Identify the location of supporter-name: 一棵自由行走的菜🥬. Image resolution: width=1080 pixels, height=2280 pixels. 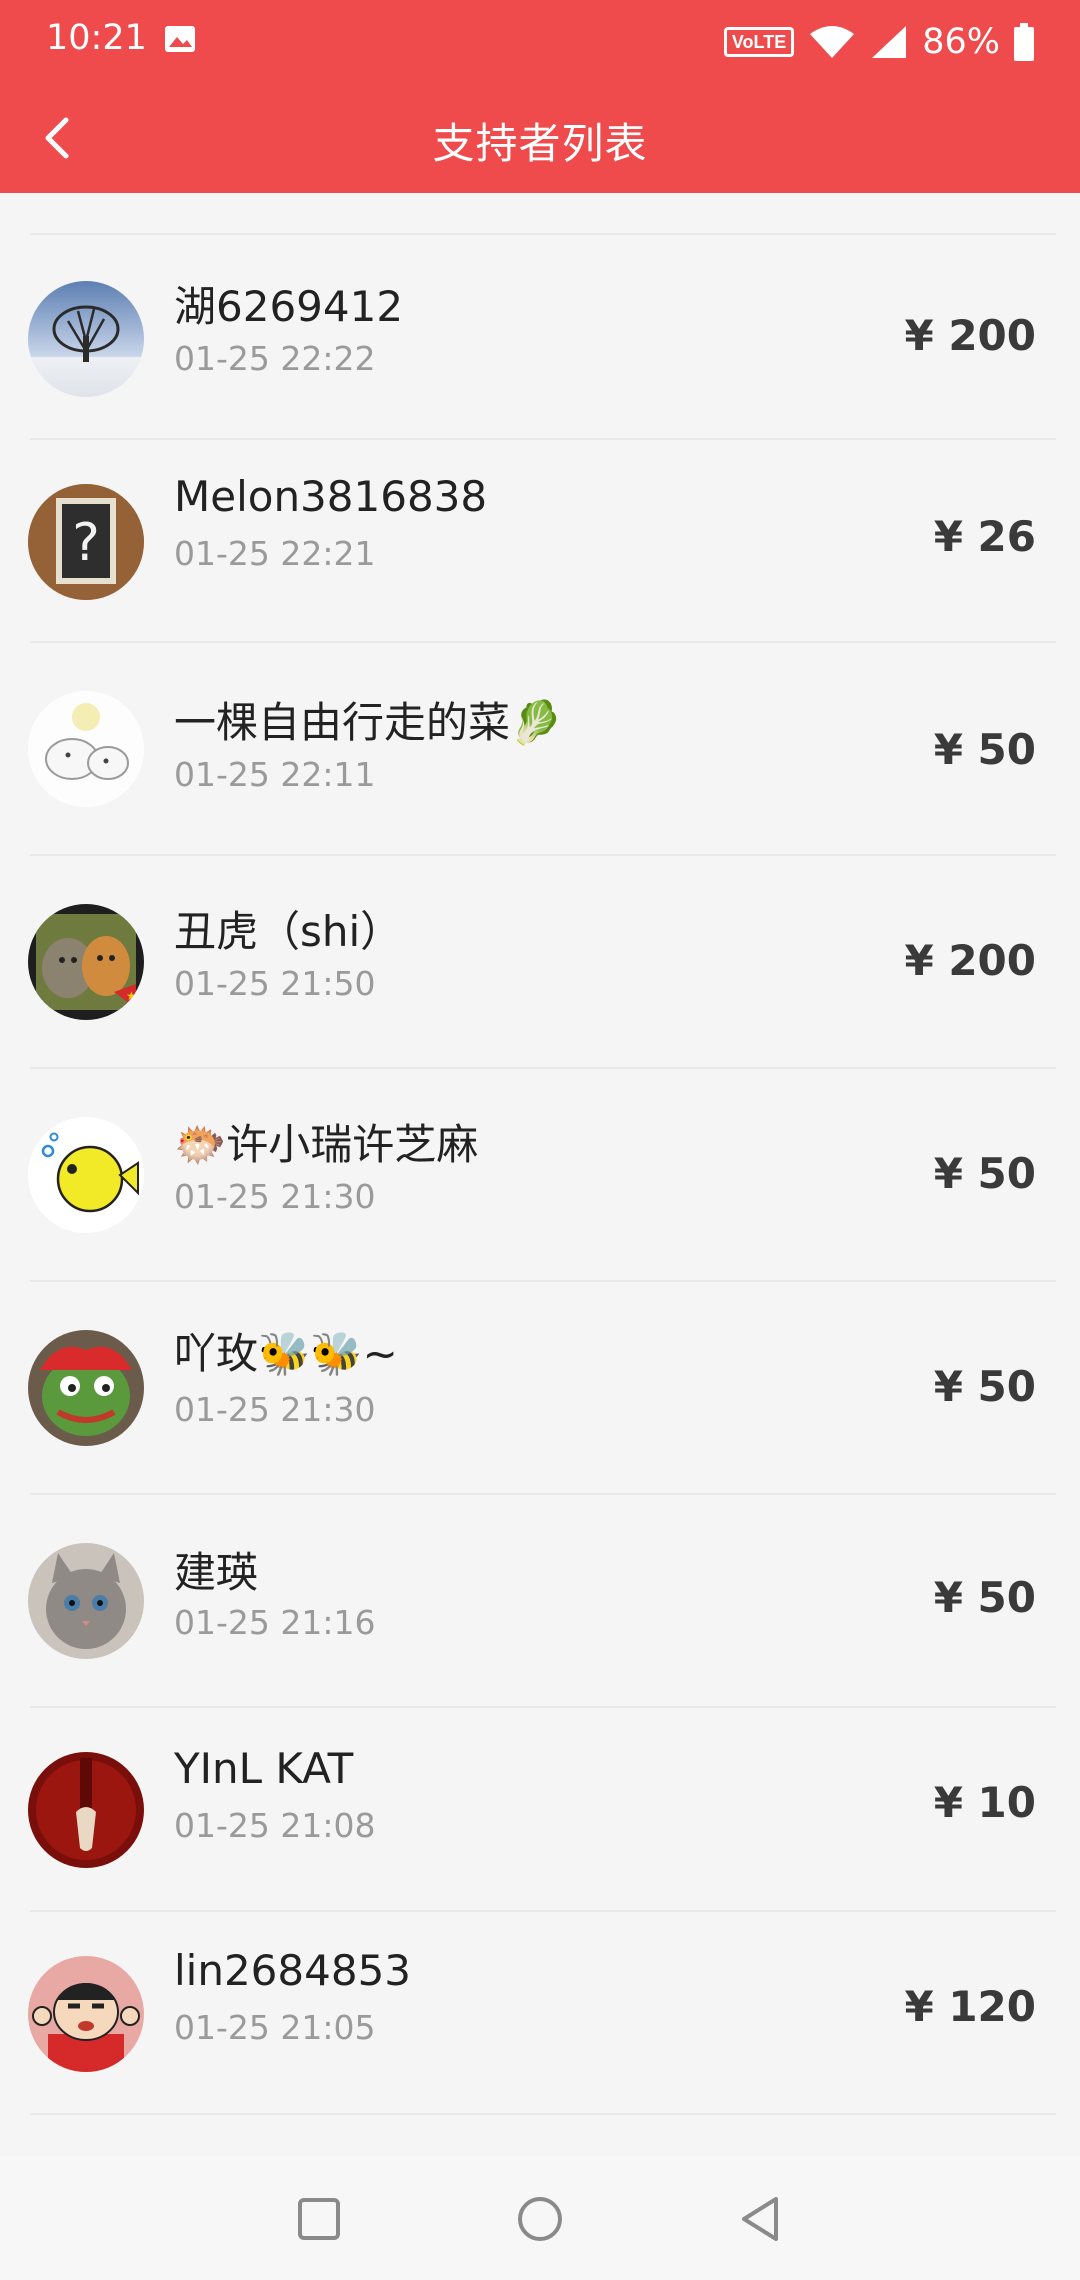
(368, 722).